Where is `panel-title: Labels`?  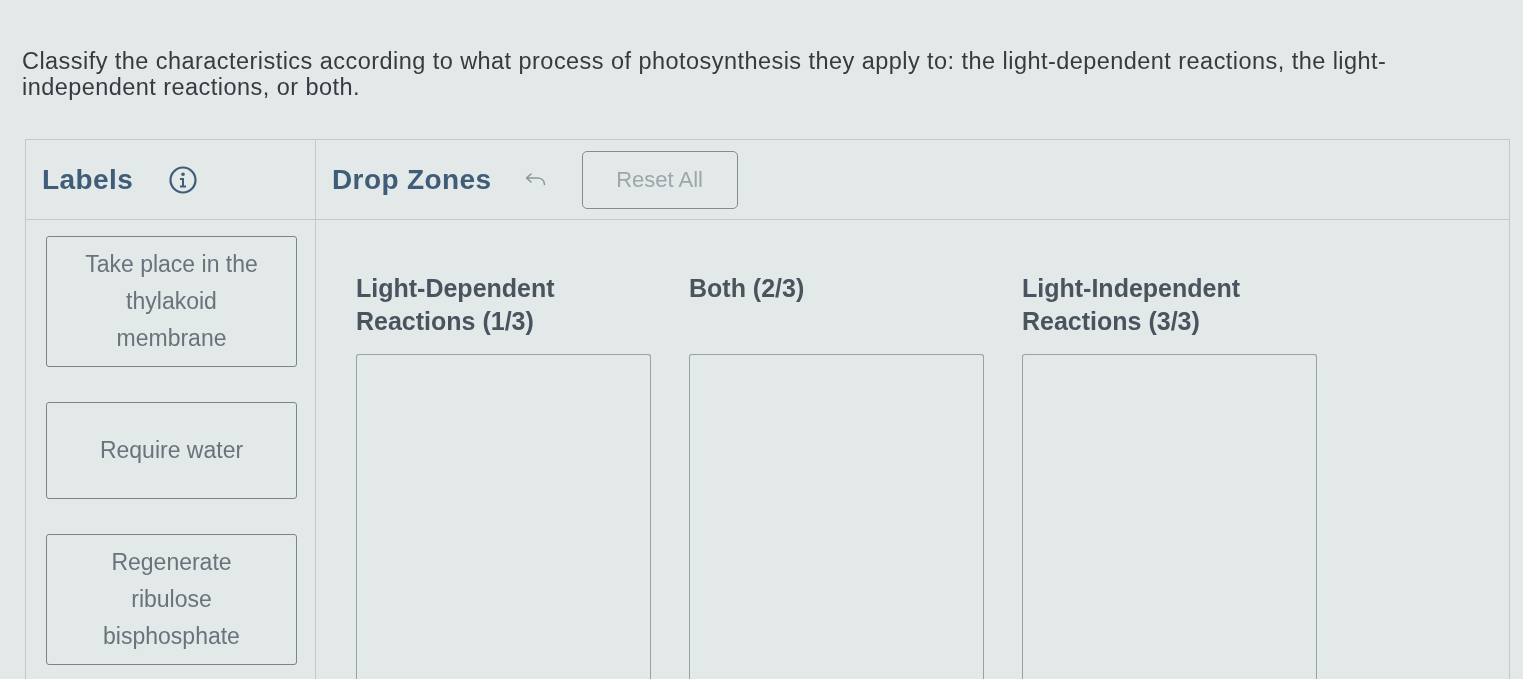 panel-title: Labels is located at coordinates (88, 179).